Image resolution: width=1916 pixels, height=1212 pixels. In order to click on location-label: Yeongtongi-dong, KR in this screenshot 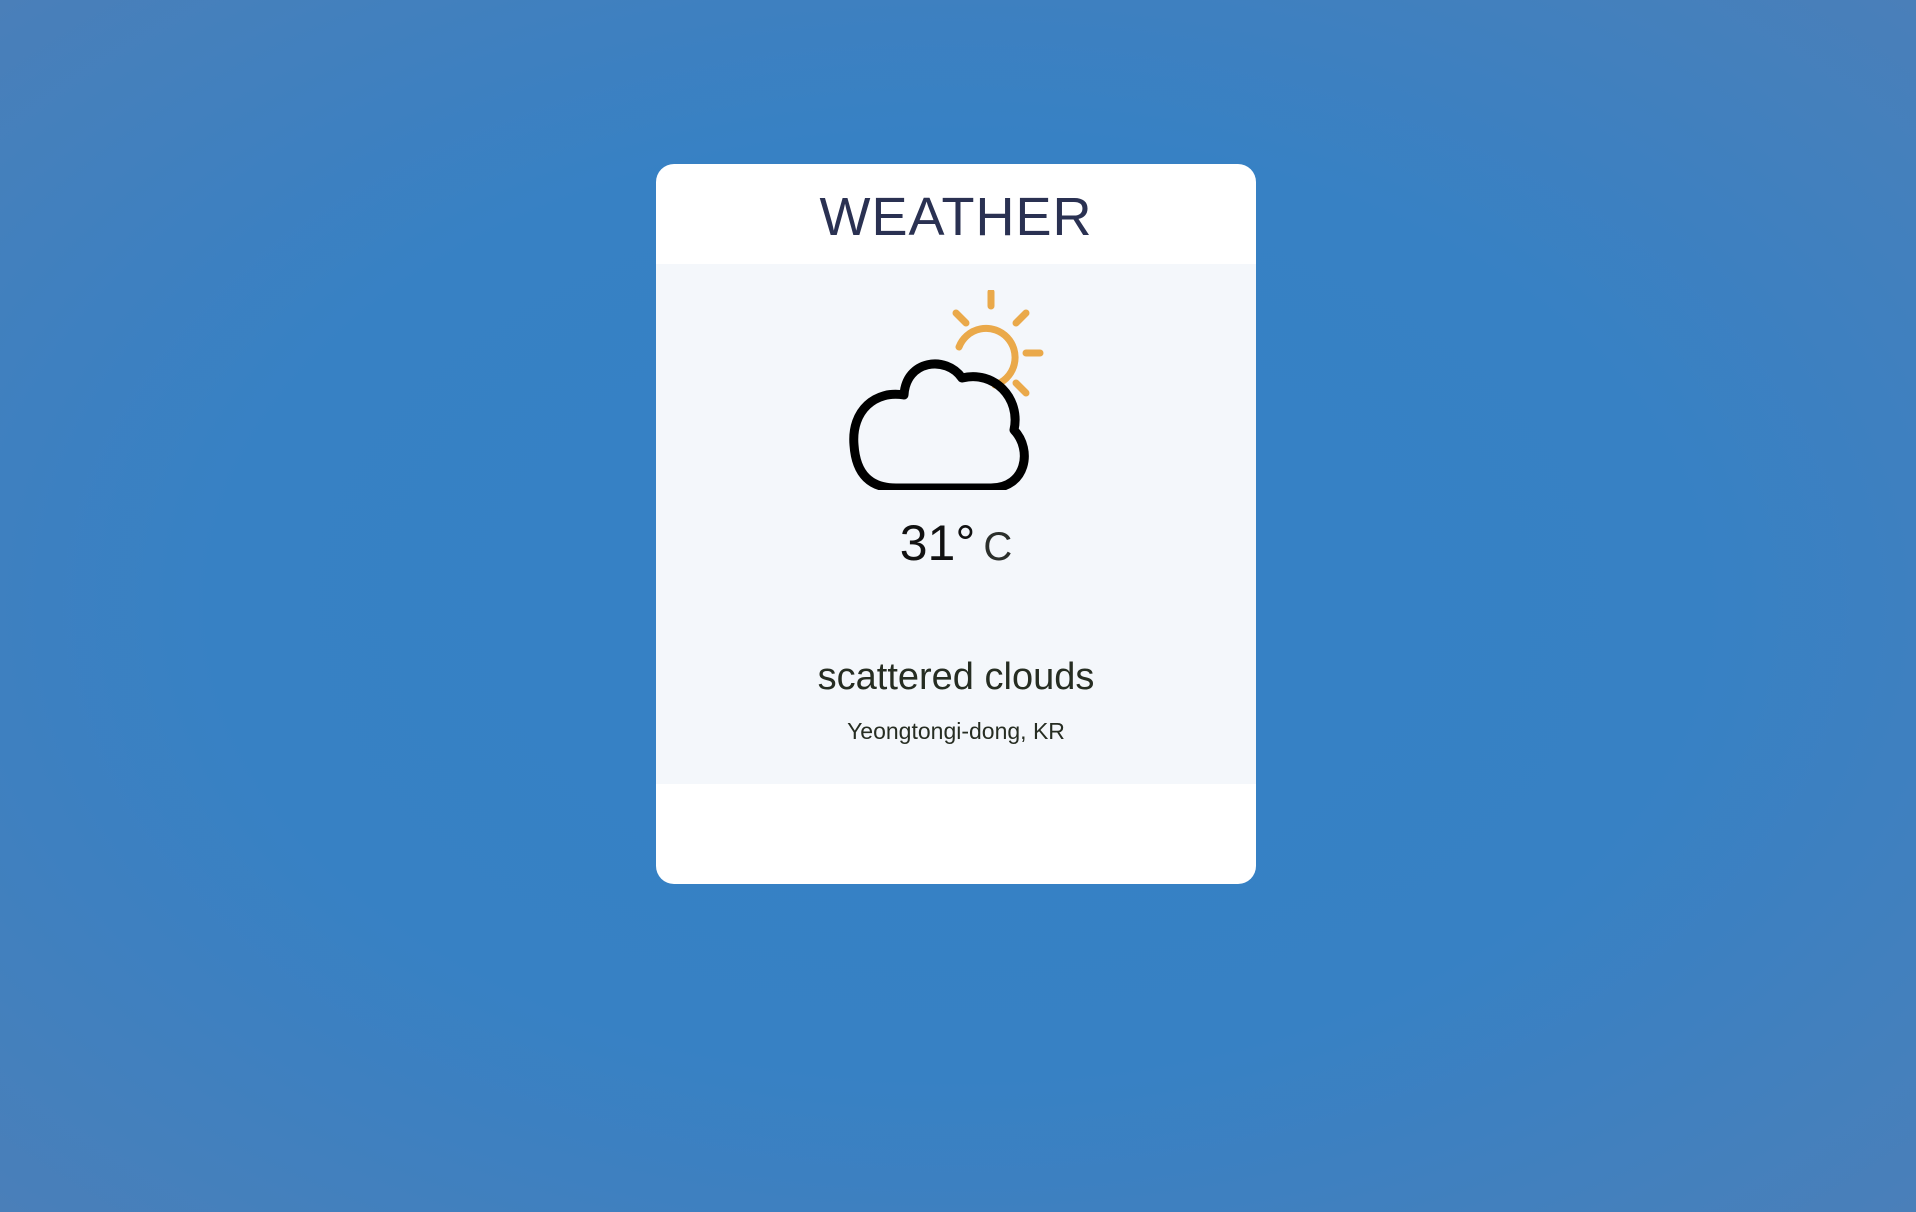, I will do `click(956, 731)`.